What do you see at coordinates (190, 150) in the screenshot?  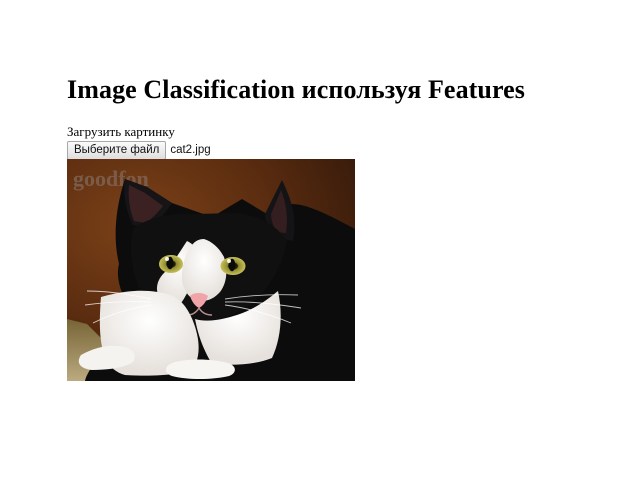 I see `selected-file-name: cat2.jpg` at bounding box center [190, 150].